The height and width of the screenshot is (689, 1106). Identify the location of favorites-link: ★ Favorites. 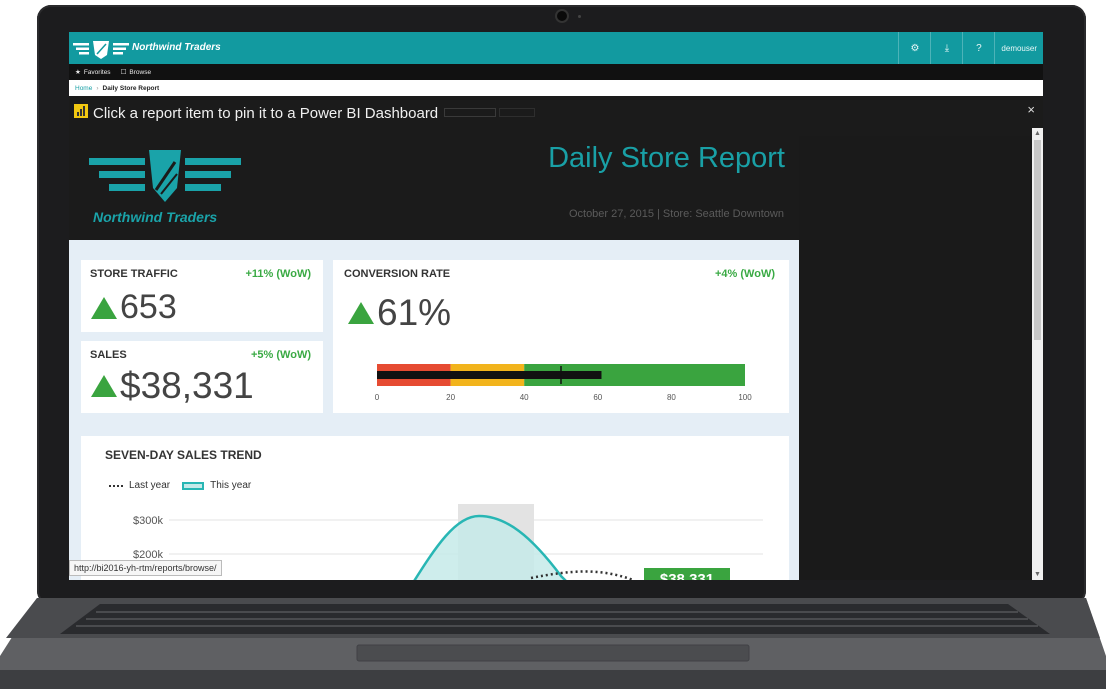
(93, 72).